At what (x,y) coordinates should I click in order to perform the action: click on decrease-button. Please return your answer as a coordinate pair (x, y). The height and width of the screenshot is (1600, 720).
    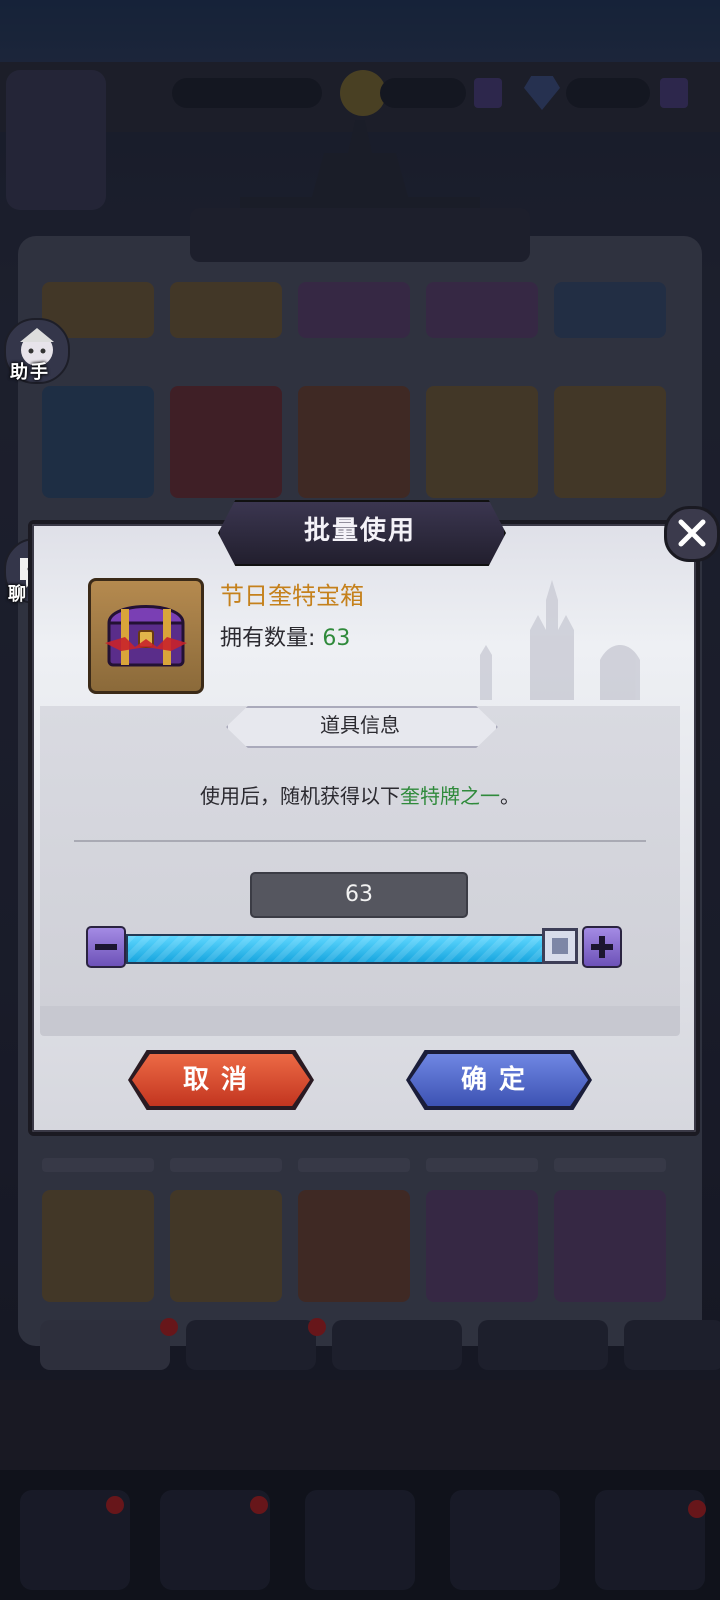
    Looking at the image, I should click on (106, 947).